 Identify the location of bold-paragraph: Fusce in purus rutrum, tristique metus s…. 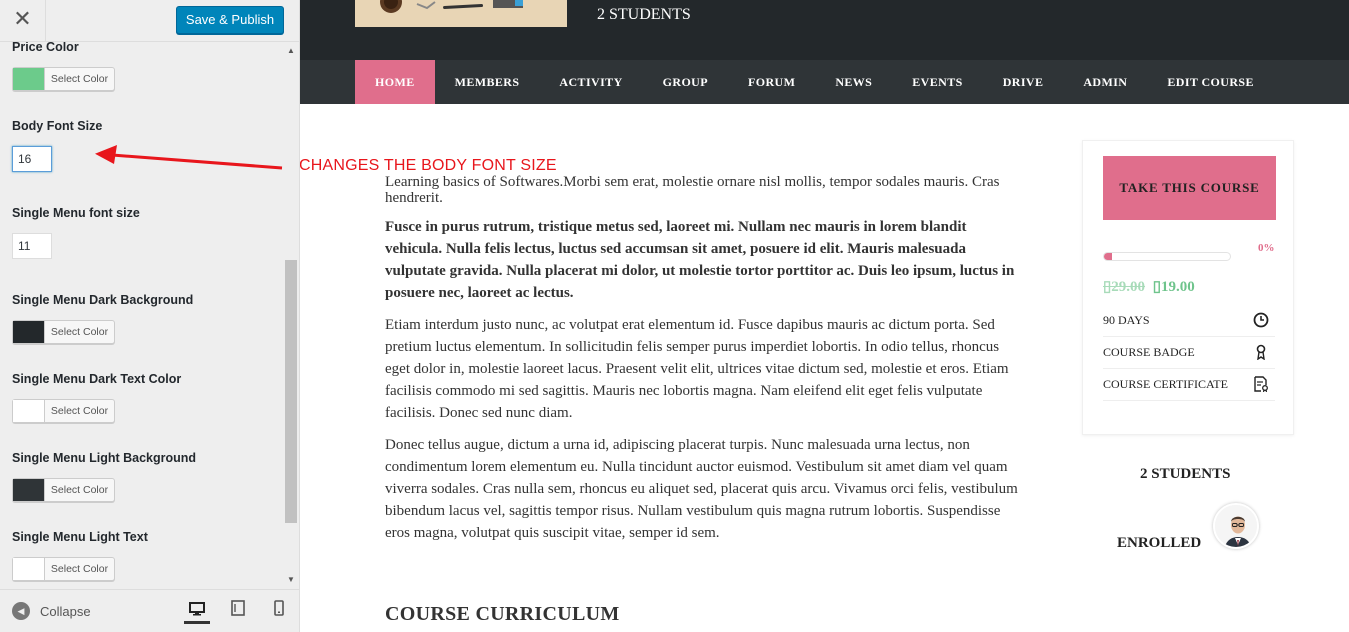
(700, 260).